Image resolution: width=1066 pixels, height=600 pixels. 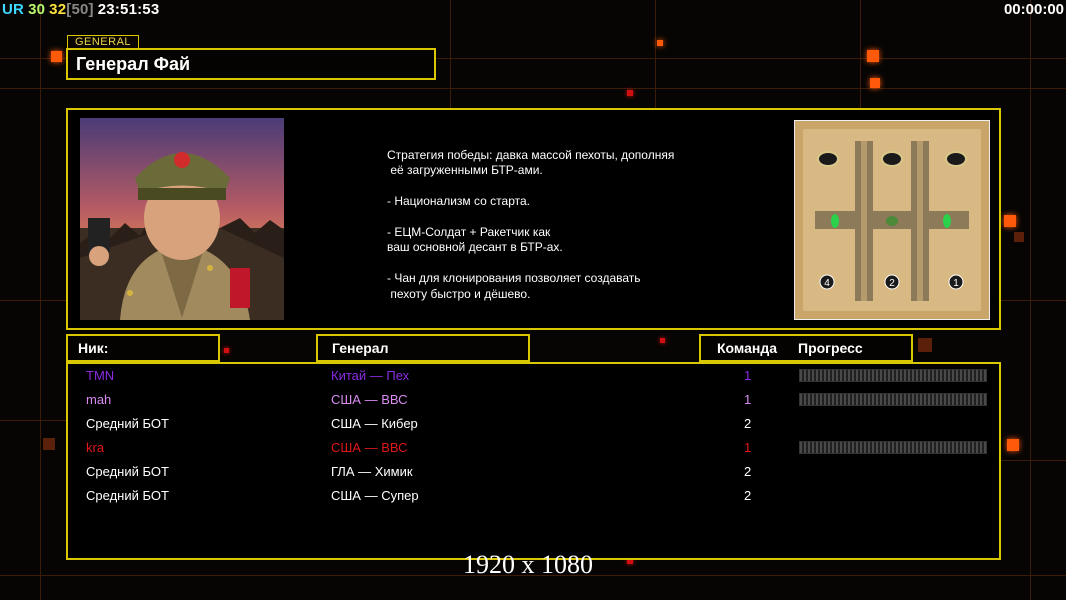 What do you see at coordinates (372, 471) in the screenshot?
I see `player-general: ГЛА — Химик` at bounding box center [372, 471].